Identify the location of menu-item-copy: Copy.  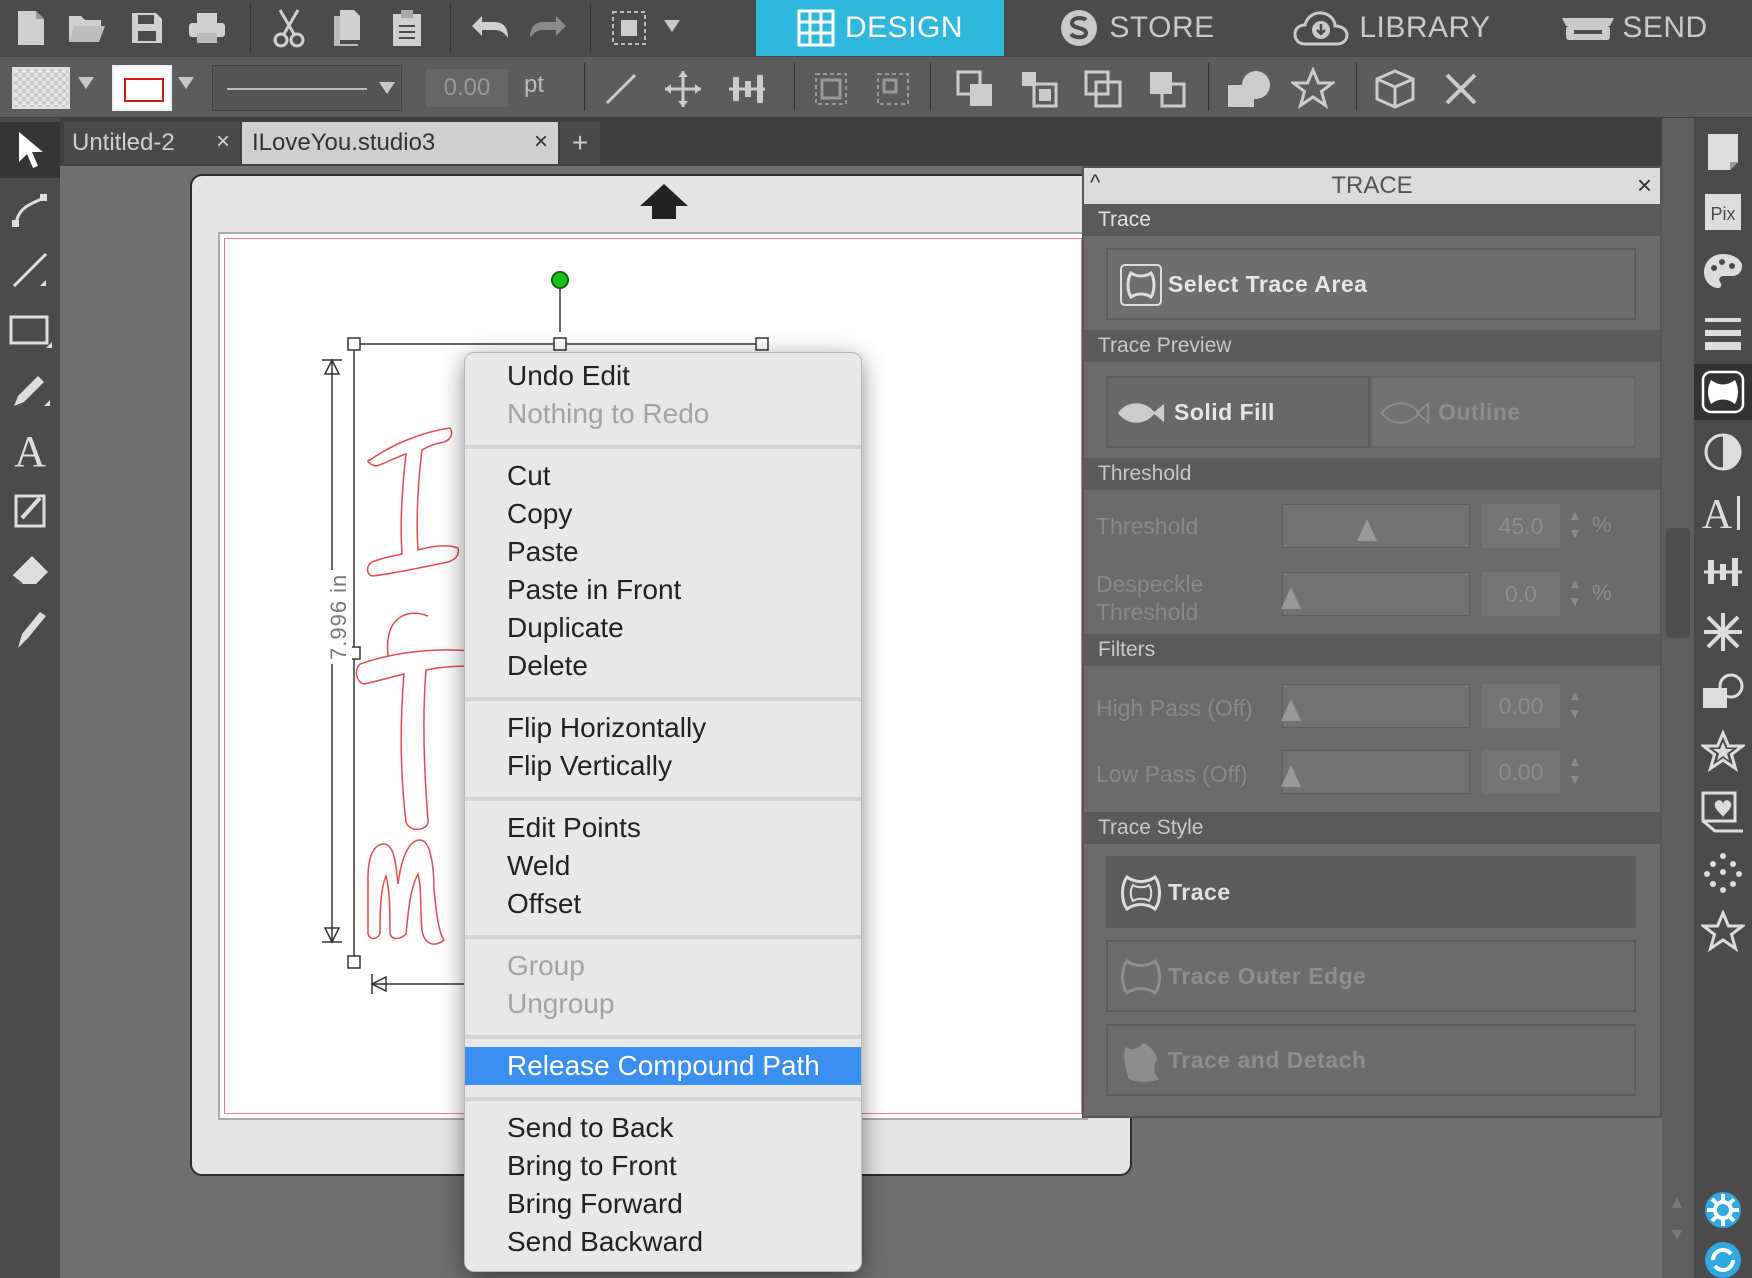
(663, 514).